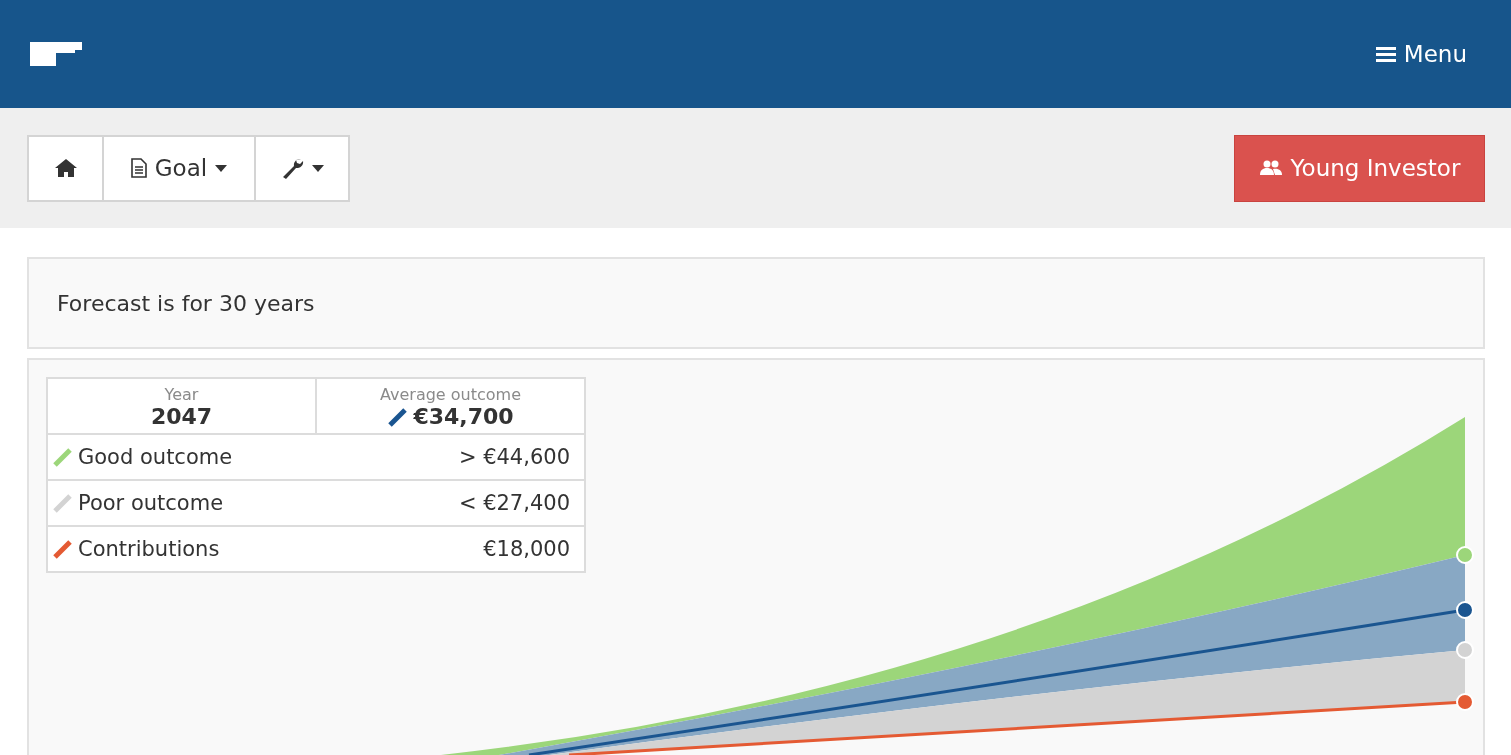  I want to click on profile-button: Young Investor, so click(1359, 168).